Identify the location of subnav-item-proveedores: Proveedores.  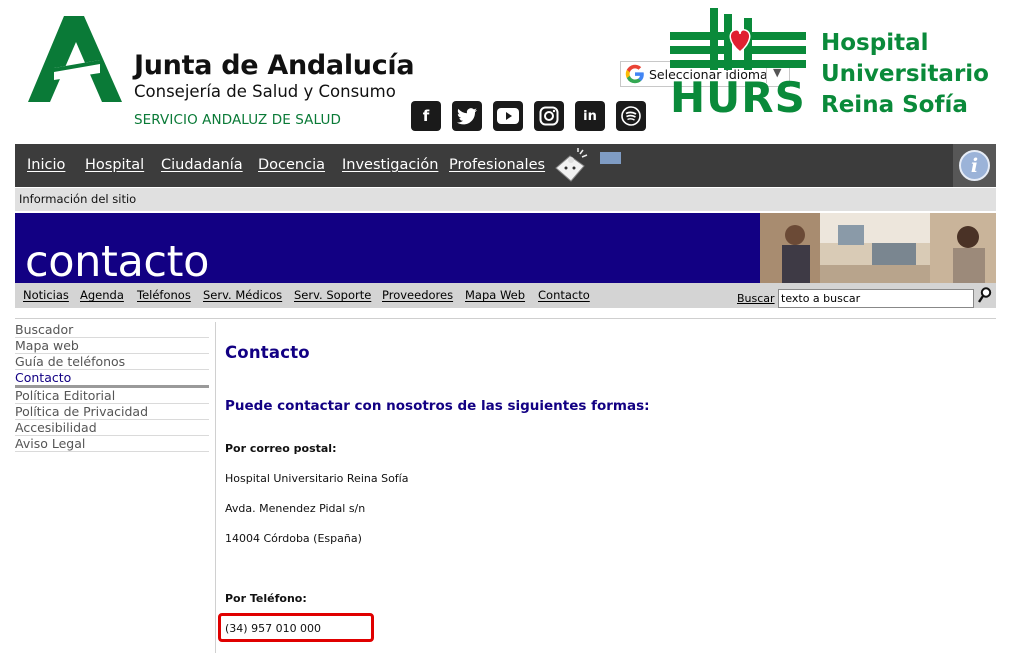
(417, 295).